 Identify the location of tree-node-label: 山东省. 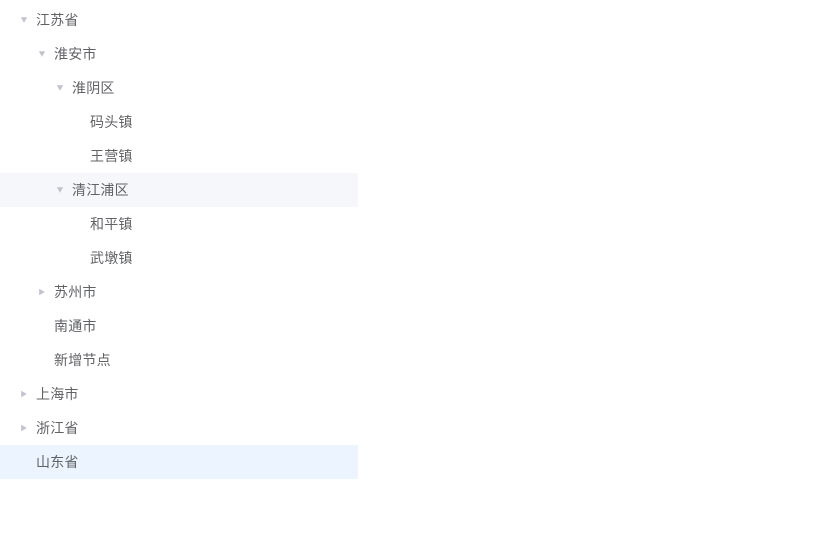
(57, 462).